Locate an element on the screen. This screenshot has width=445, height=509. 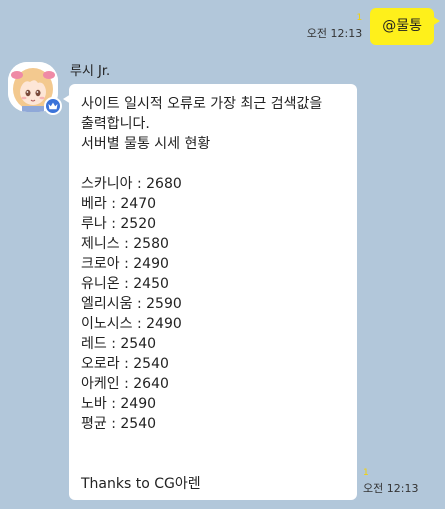
price-line: 노바 : 2490 is located at coordinates (119, 404).